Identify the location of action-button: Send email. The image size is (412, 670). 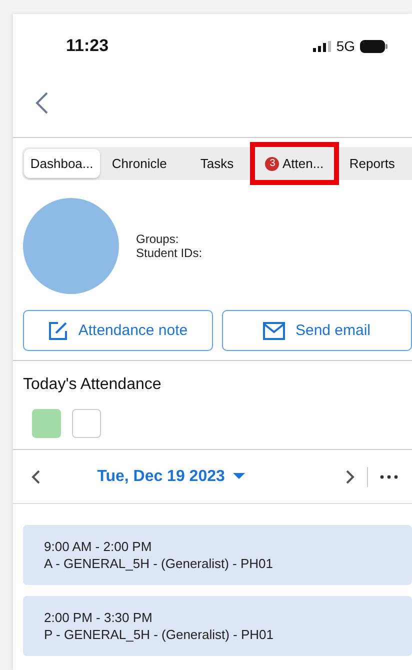
(317, 330).